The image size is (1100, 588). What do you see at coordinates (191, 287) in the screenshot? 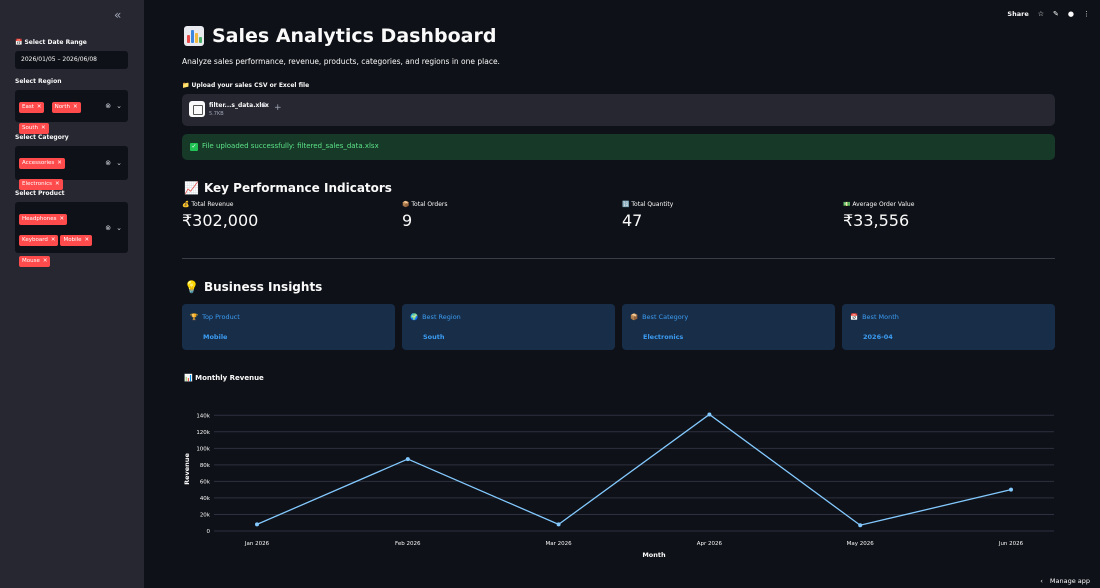
I see `lightbulb-icon: 💡` at bounding box center [191, 287].